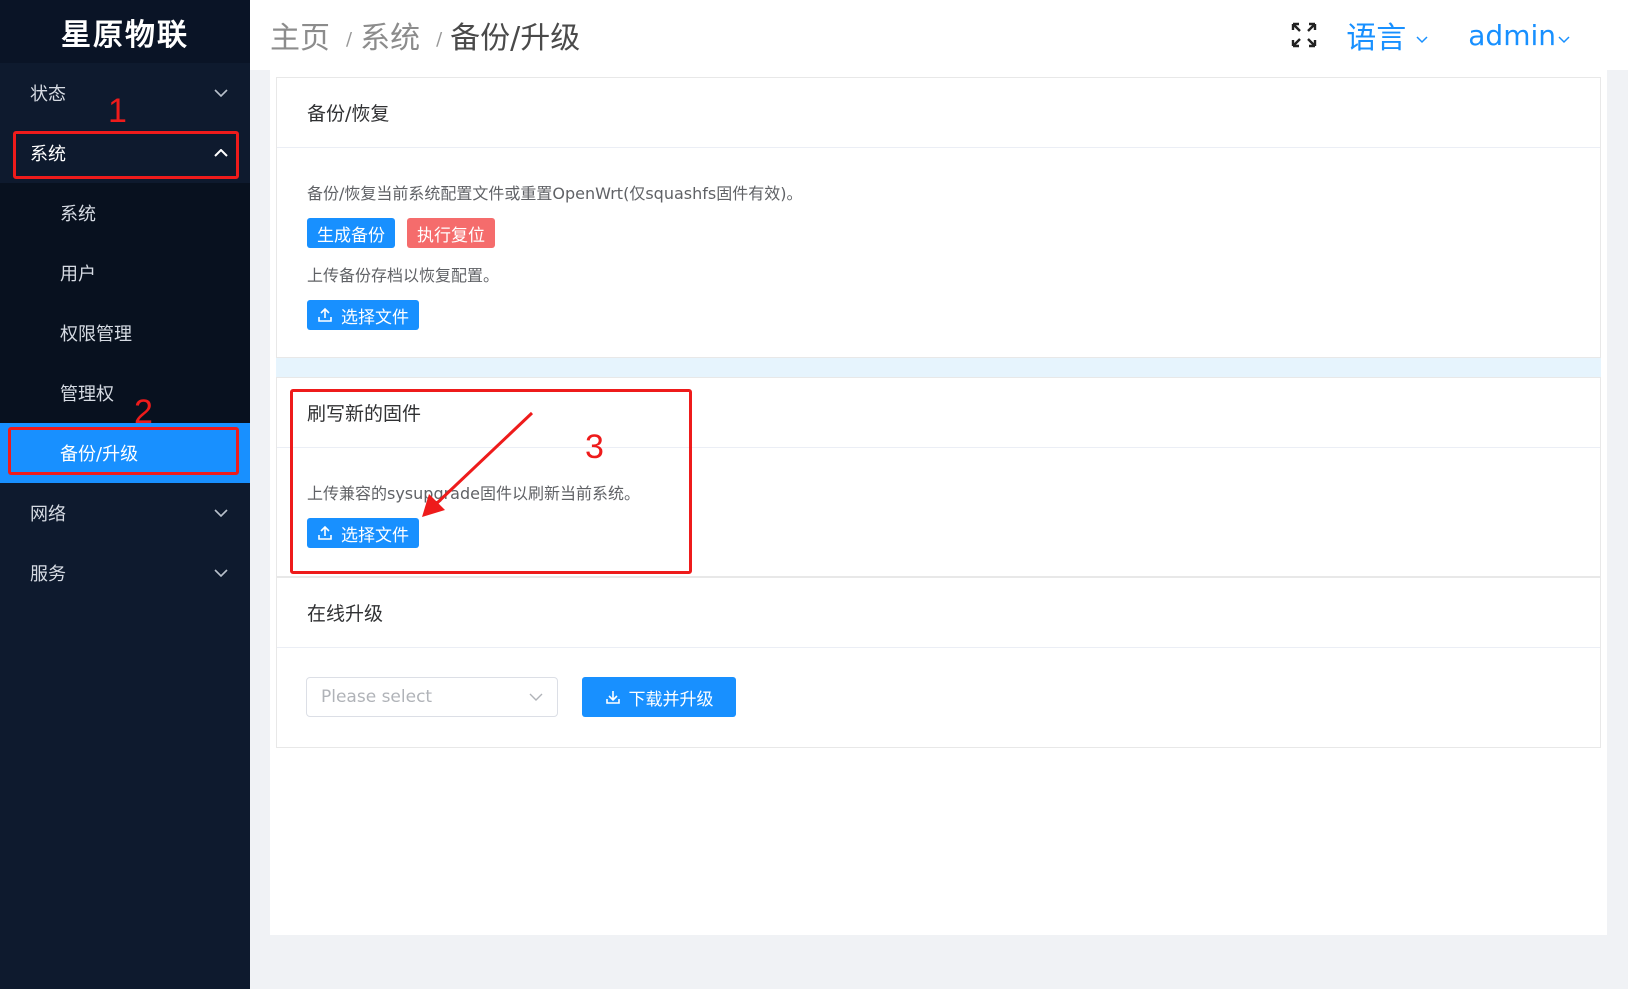 This screenshot has height=989, width=1628. What do you see at coordinates (478, 464) in the screenshot?
I see `annotation-arrow` at bounding box center [478, 464].